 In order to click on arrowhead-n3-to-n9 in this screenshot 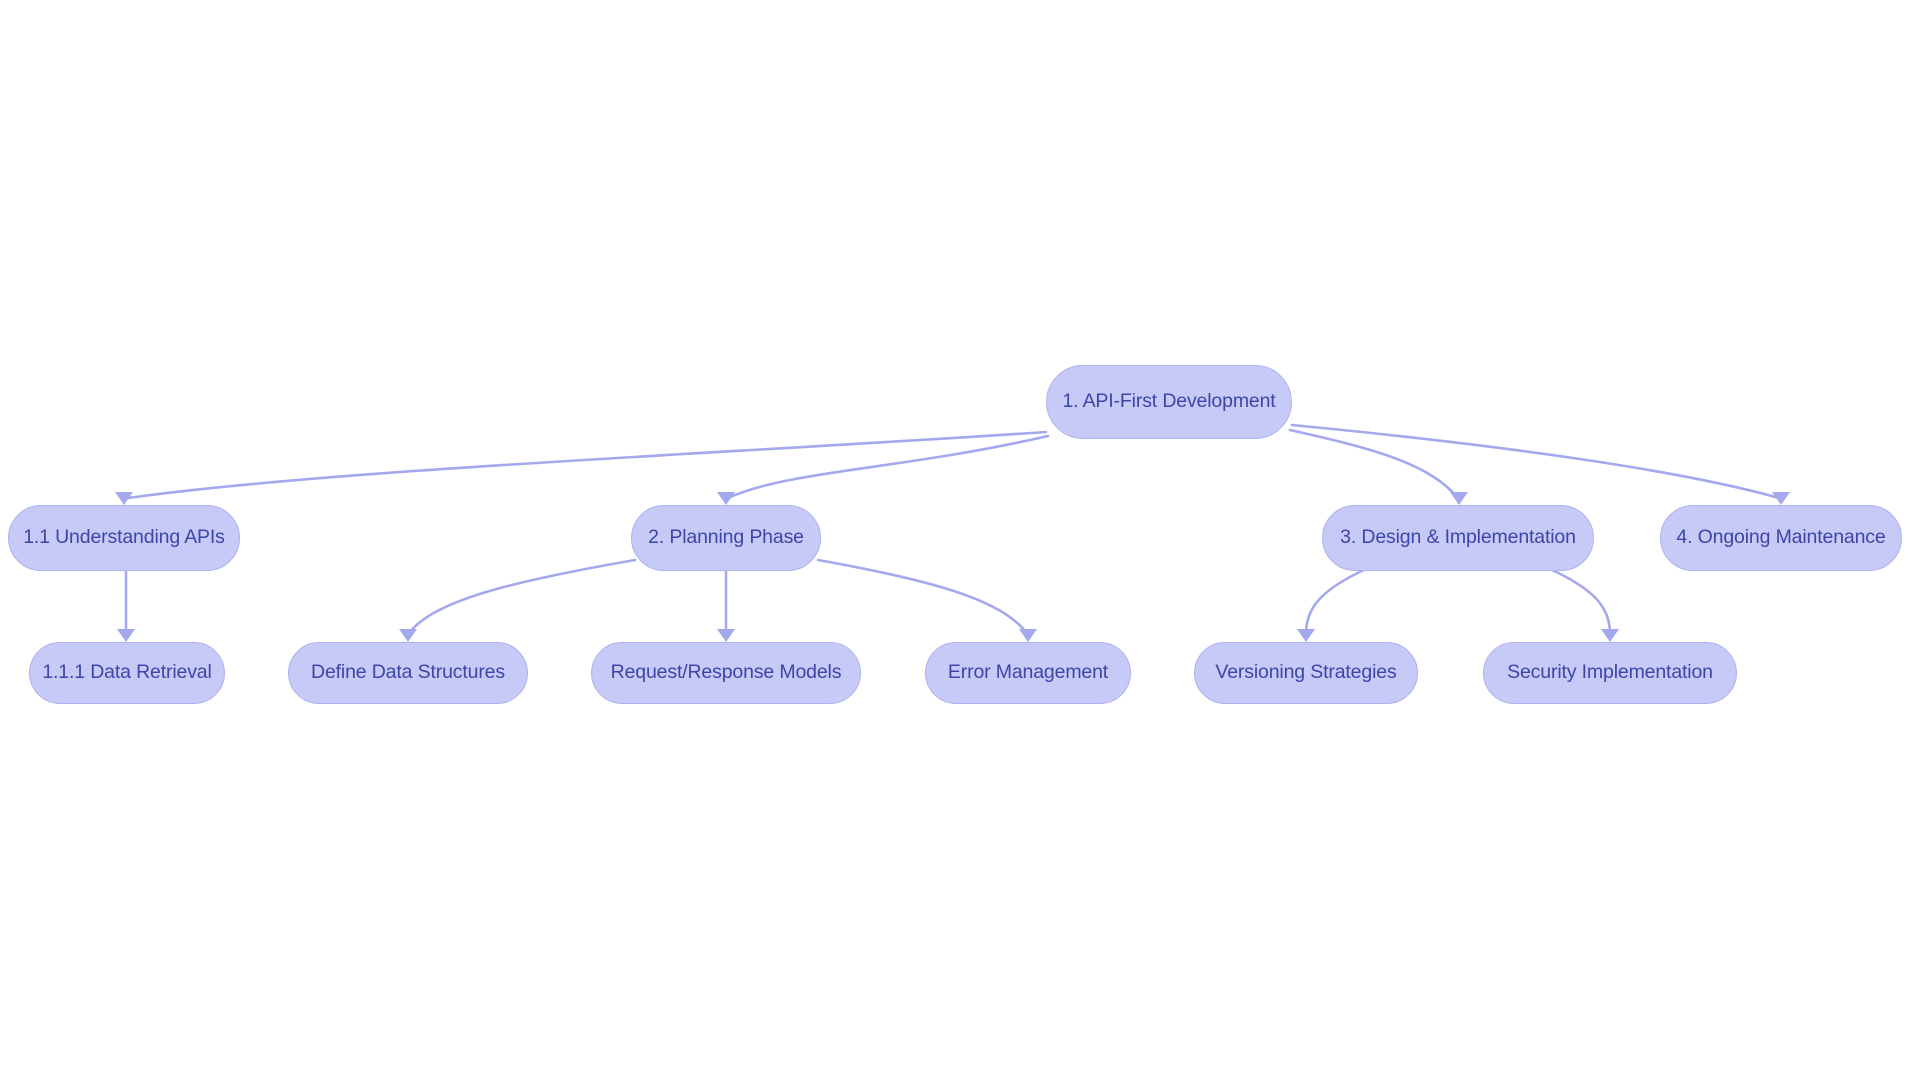, I will do `click(1028, 635)`.